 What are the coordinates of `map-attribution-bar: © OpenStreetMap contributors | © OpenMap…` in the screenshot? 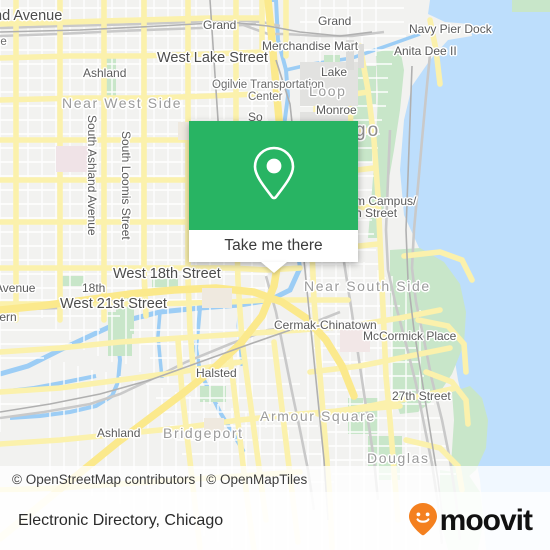 It's located at (275, 479).